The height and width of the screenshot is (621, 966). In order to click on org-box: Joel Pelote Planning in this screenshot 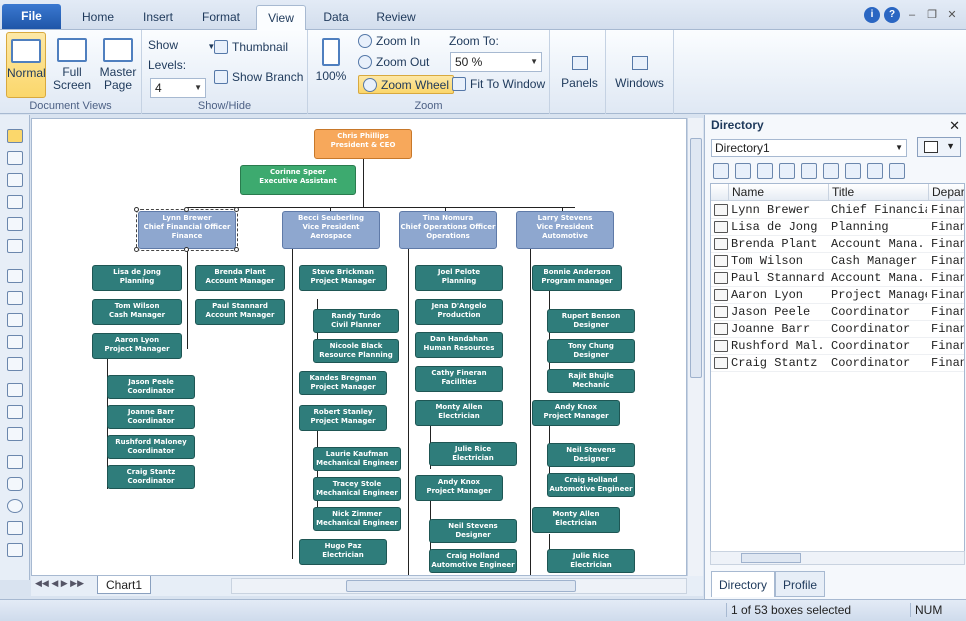, I will do `click(459, 278)`.